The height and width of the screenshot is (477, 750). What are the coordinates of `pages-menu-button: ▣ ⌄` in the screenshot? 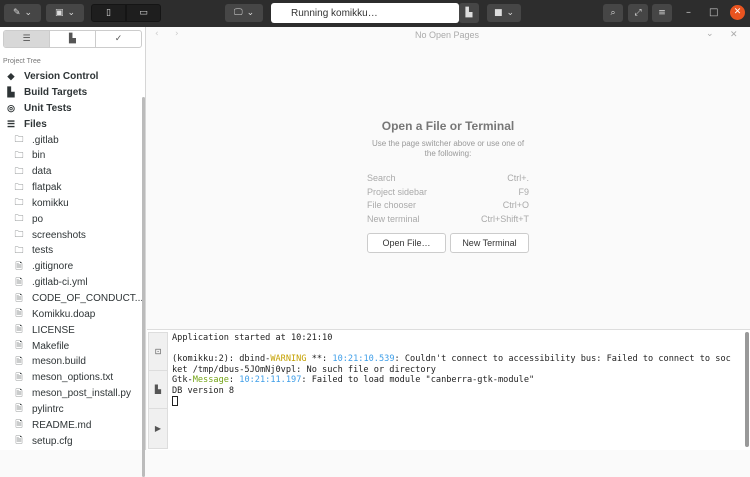 It's located at (65, 13).